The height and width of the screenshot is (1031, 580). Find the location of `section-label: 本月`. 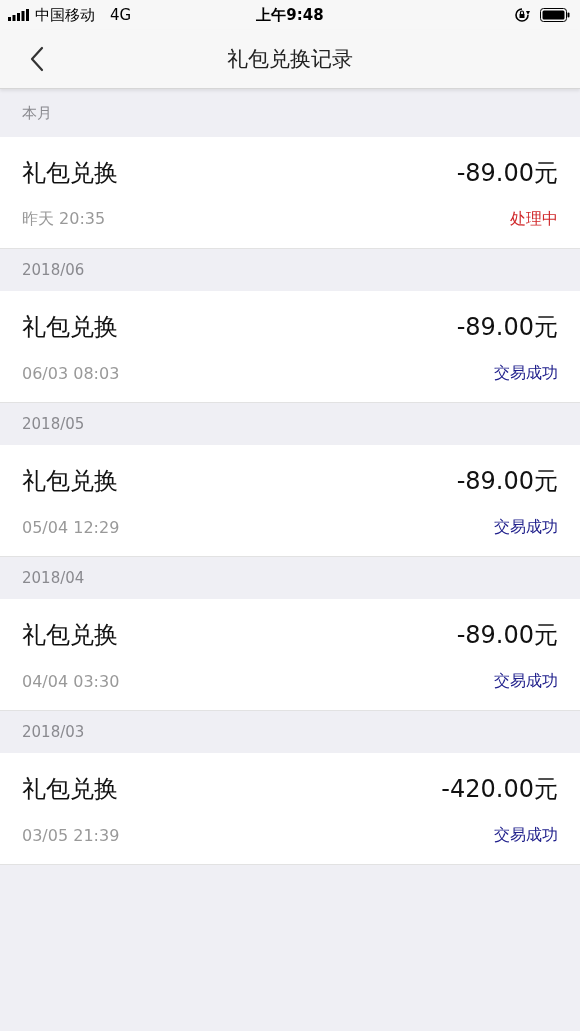

section-label: 本月 is located at coordinates (37, 113).